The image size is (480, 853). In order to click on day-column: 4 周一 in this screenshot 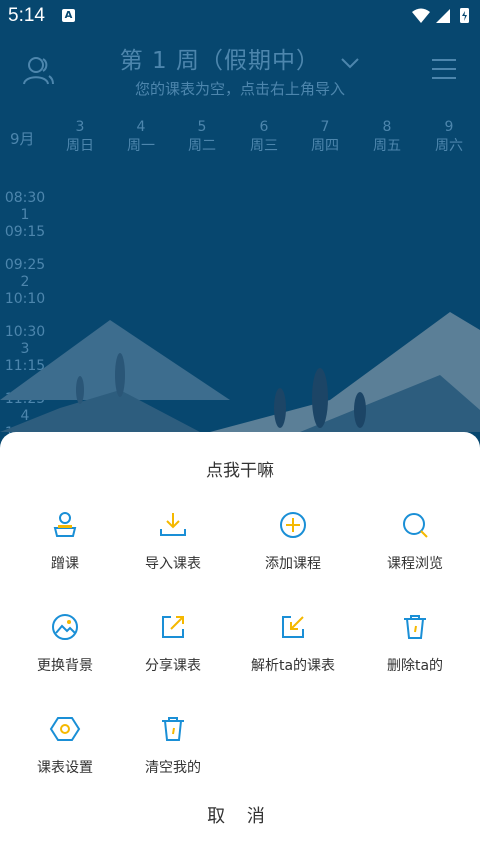, I will do `click(141, 137)`.